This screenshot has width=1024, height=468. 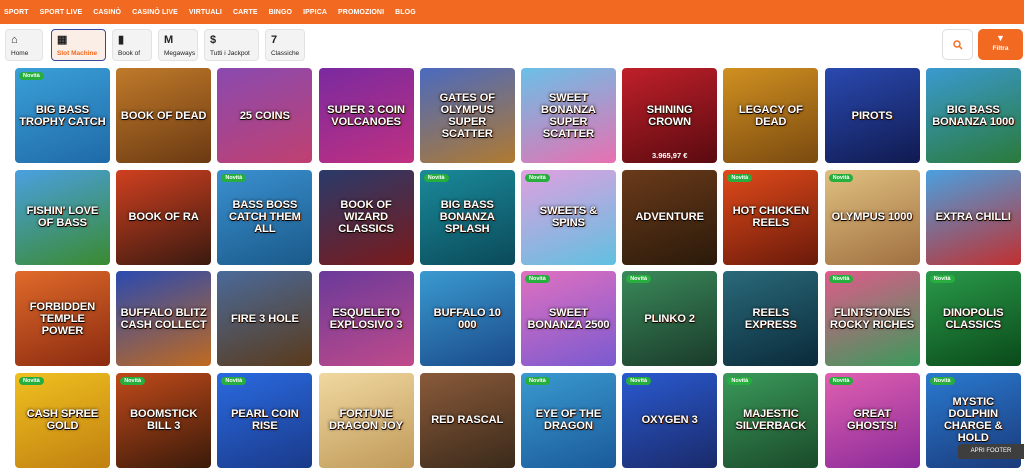 I want to click on game-title: Dinopolis Classics, so click(x=973, y=318).